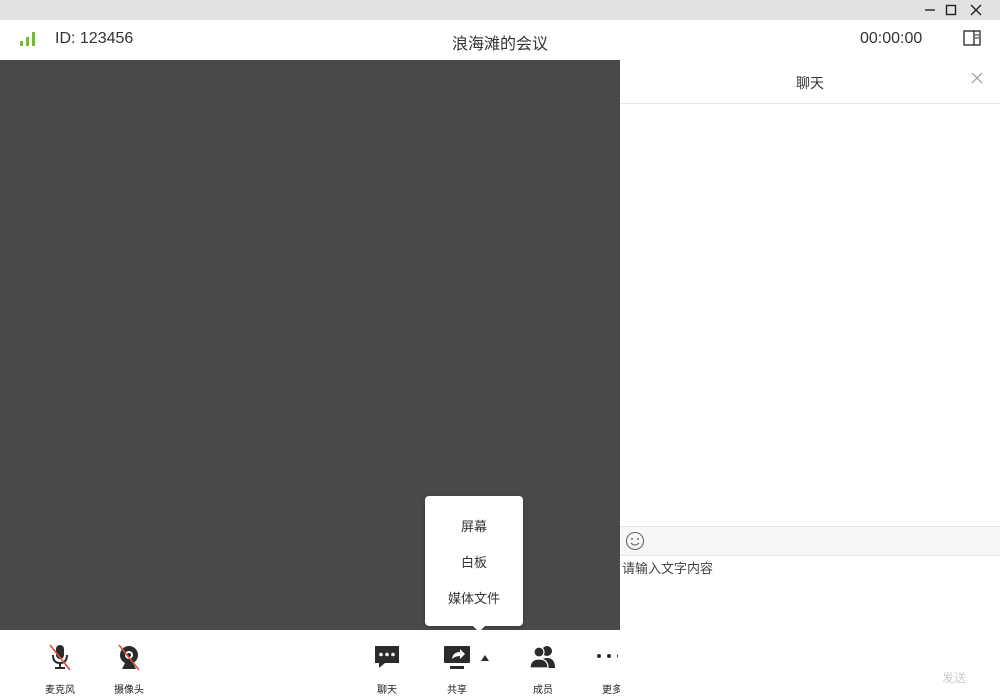 Image resolution: width=1000 pixels, height=700 pixels. I want to click on meeting-timer: 00:00:00, so click(891, 38).